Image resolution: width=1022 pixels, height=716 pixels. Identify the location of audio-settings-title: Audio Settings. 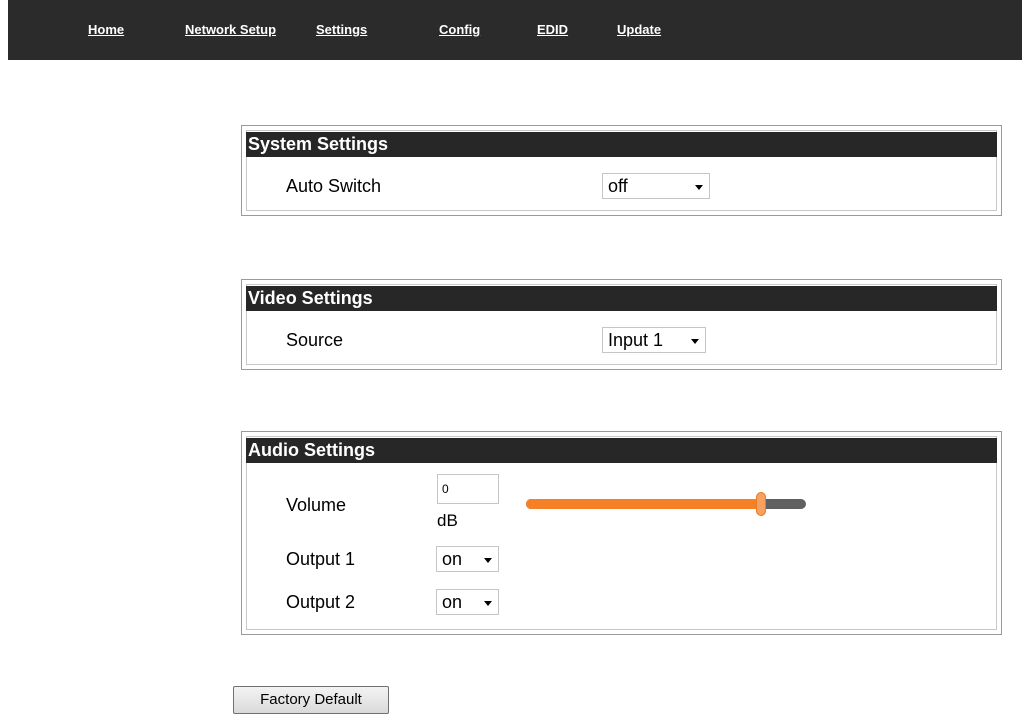
(621, 450).